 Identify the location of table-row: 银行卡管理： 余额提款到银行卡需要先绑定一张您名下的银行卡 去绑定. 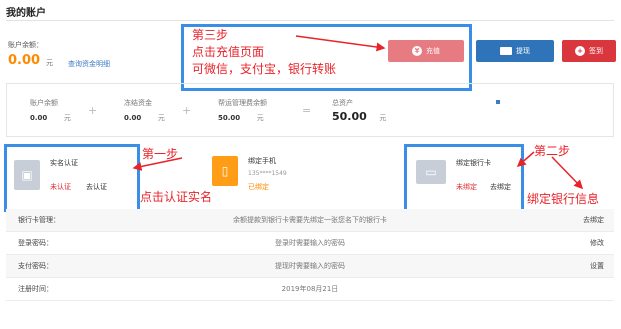
(310, 220).